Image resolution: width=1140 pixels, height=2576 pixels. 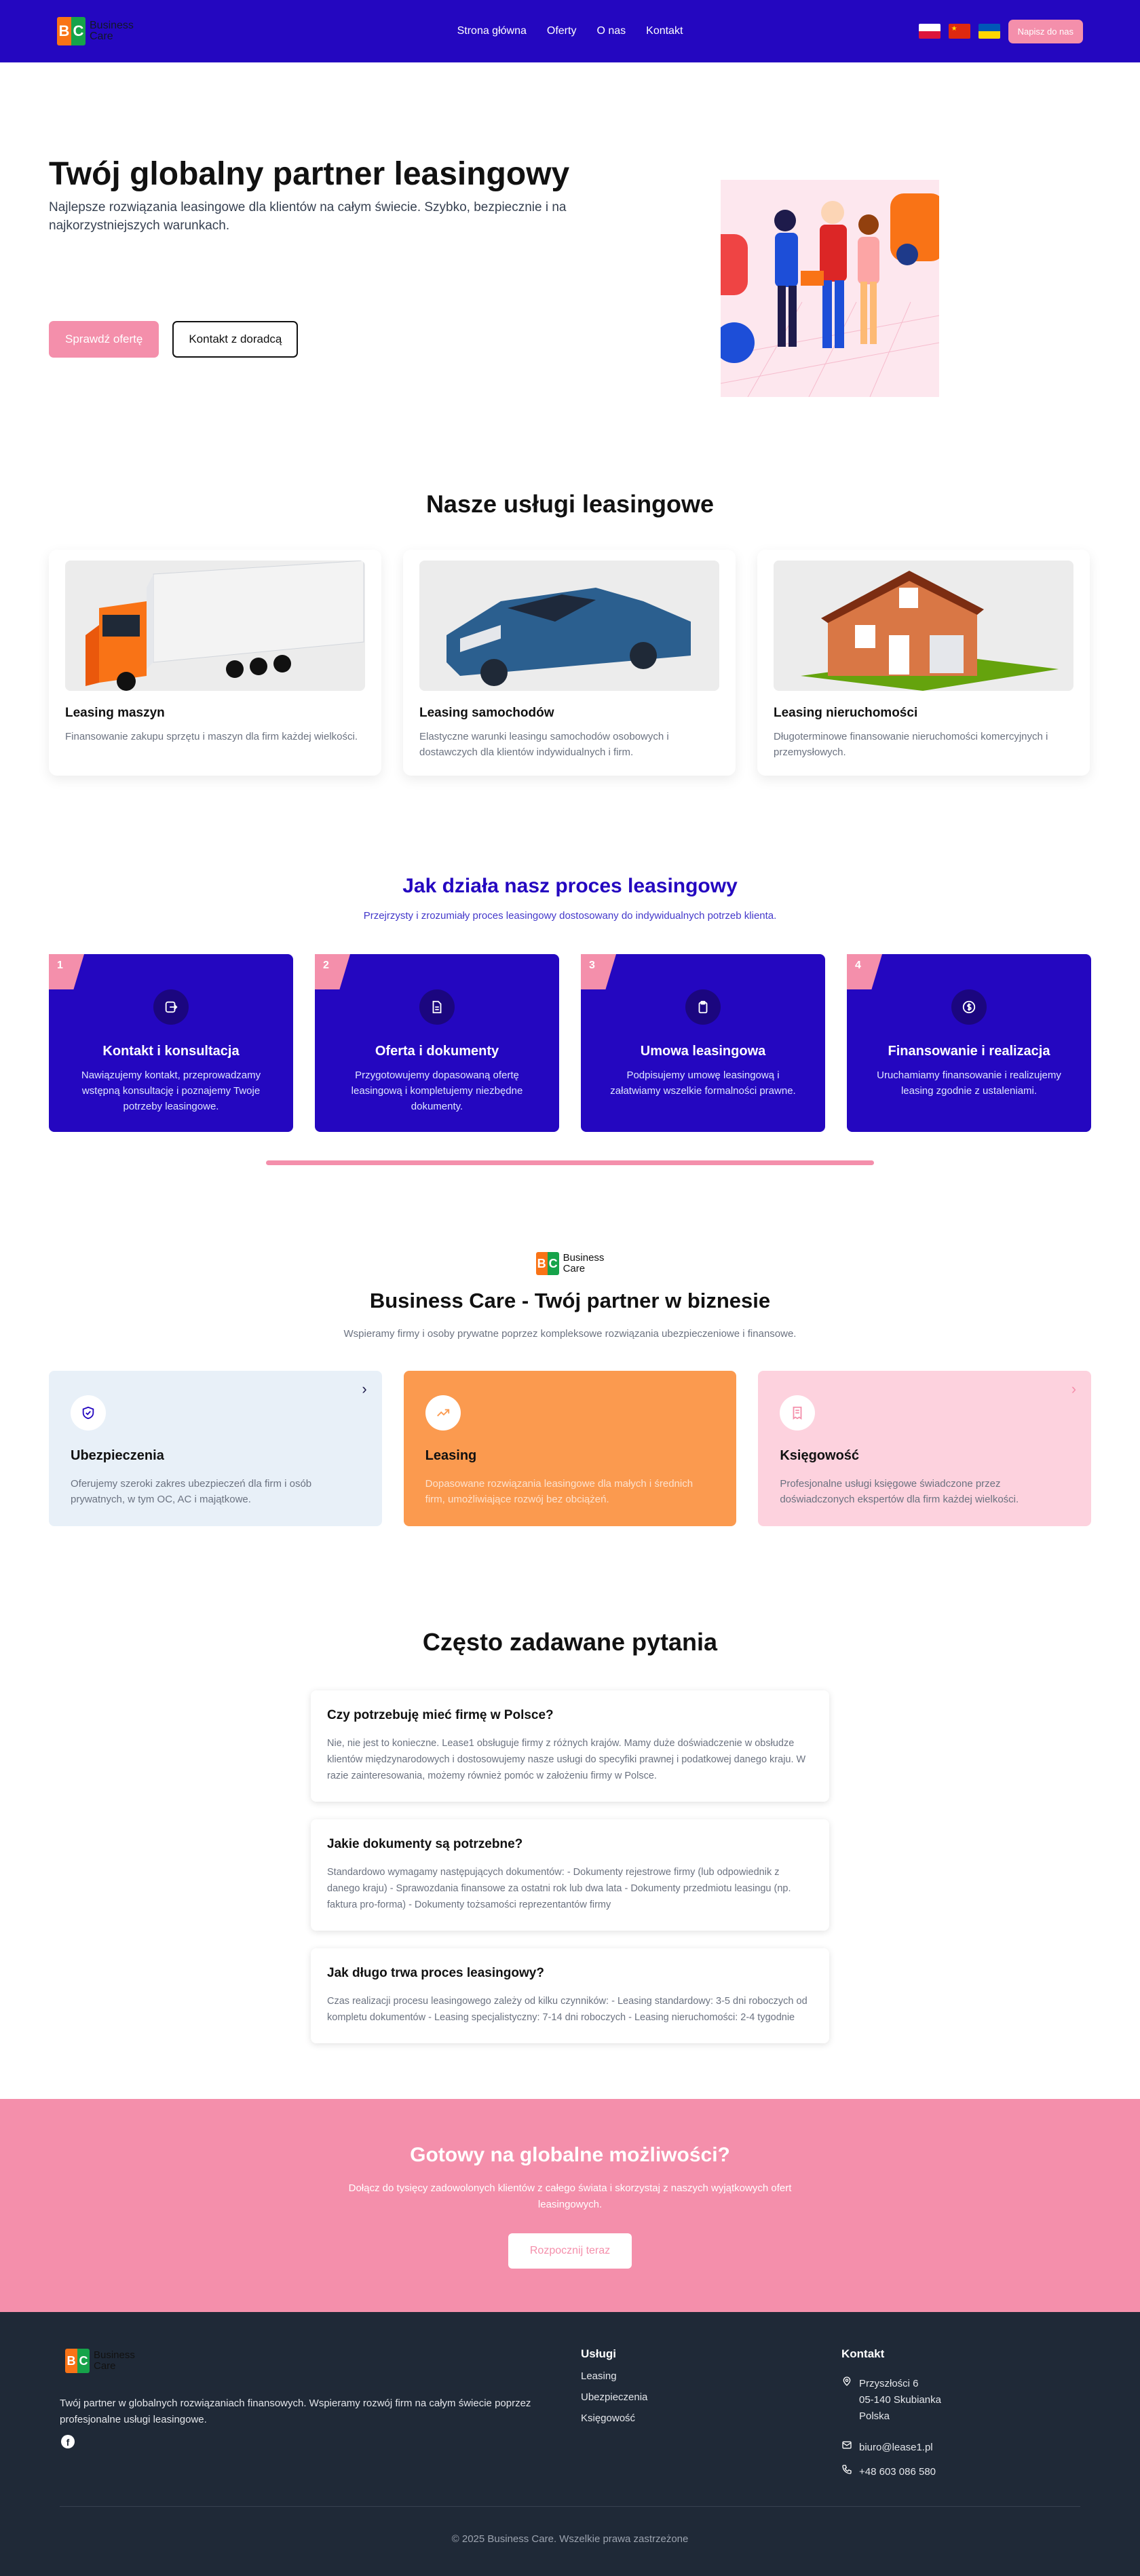 I want to click on dollar-icon, so click(x=969, y=1007).